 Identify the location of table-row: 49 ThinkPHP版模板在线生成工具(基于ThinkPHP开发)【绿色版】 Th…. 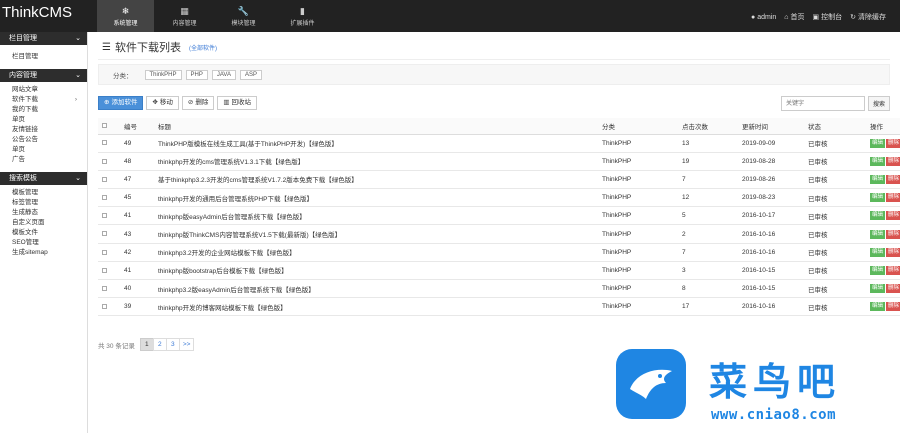
(499, 143).